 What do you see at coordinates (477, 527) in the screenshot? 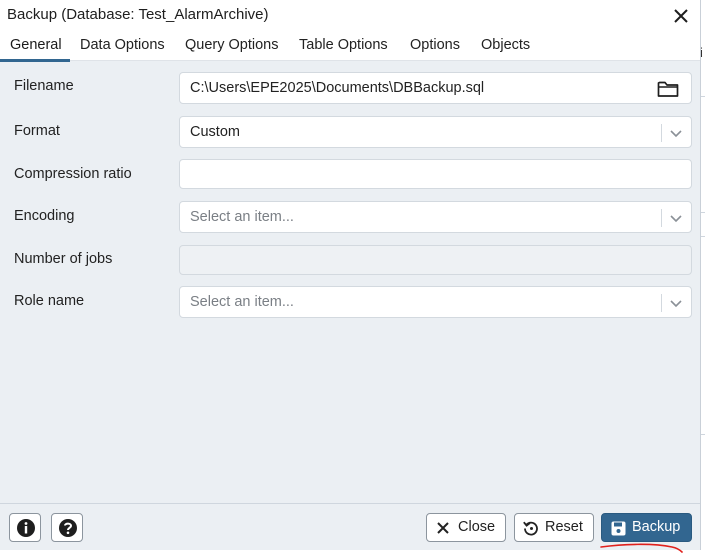
I see `close-button-label: Close` at bounding box center [477, 527].